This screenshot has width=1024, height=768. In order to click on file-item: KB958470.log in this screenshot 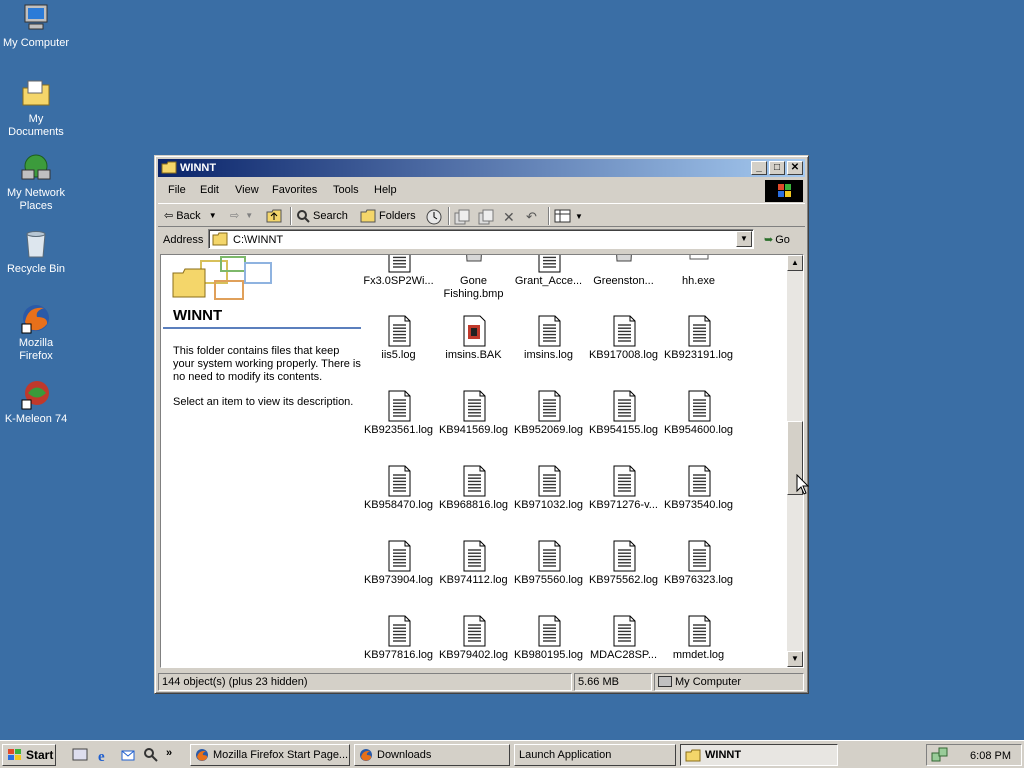, I will do `click(398, 488)`.